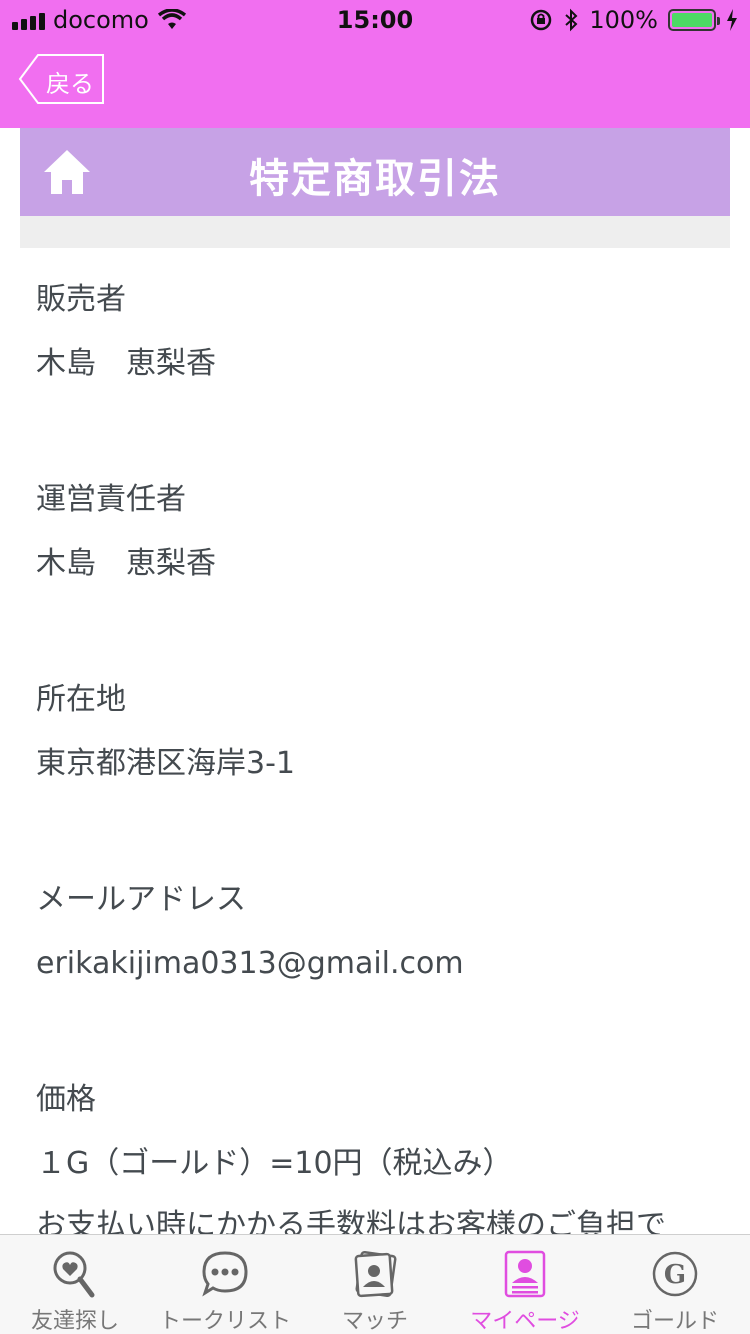  I want to click on tab-bar: 友達探し トークリスト マッチ マイページ G ゴールド, so click(375, 1284).